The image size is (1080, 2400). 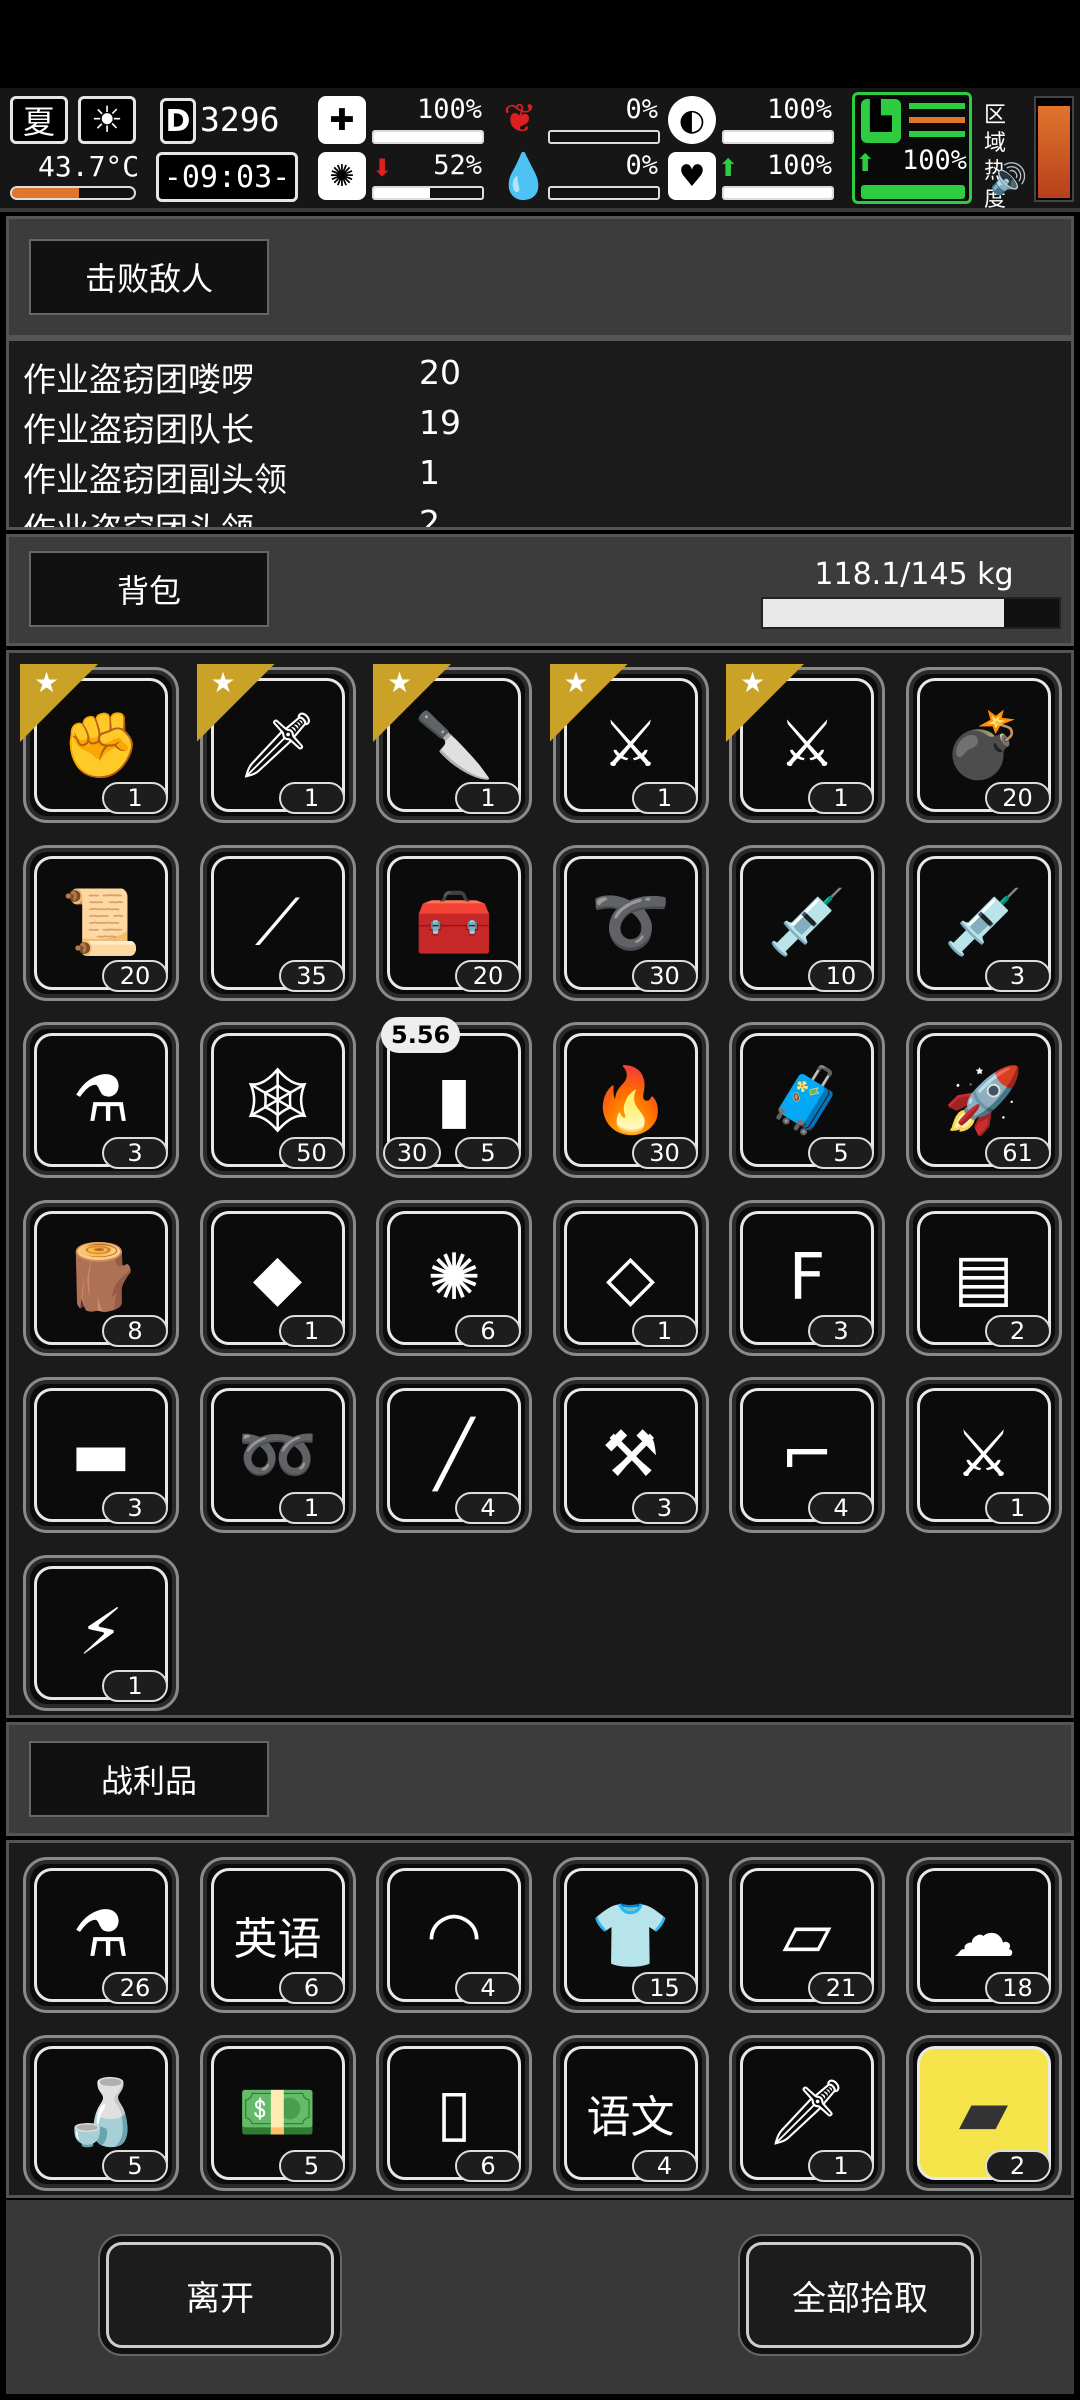 I want to click on item-slot: 语文 4, so click(x=630, y=2112).